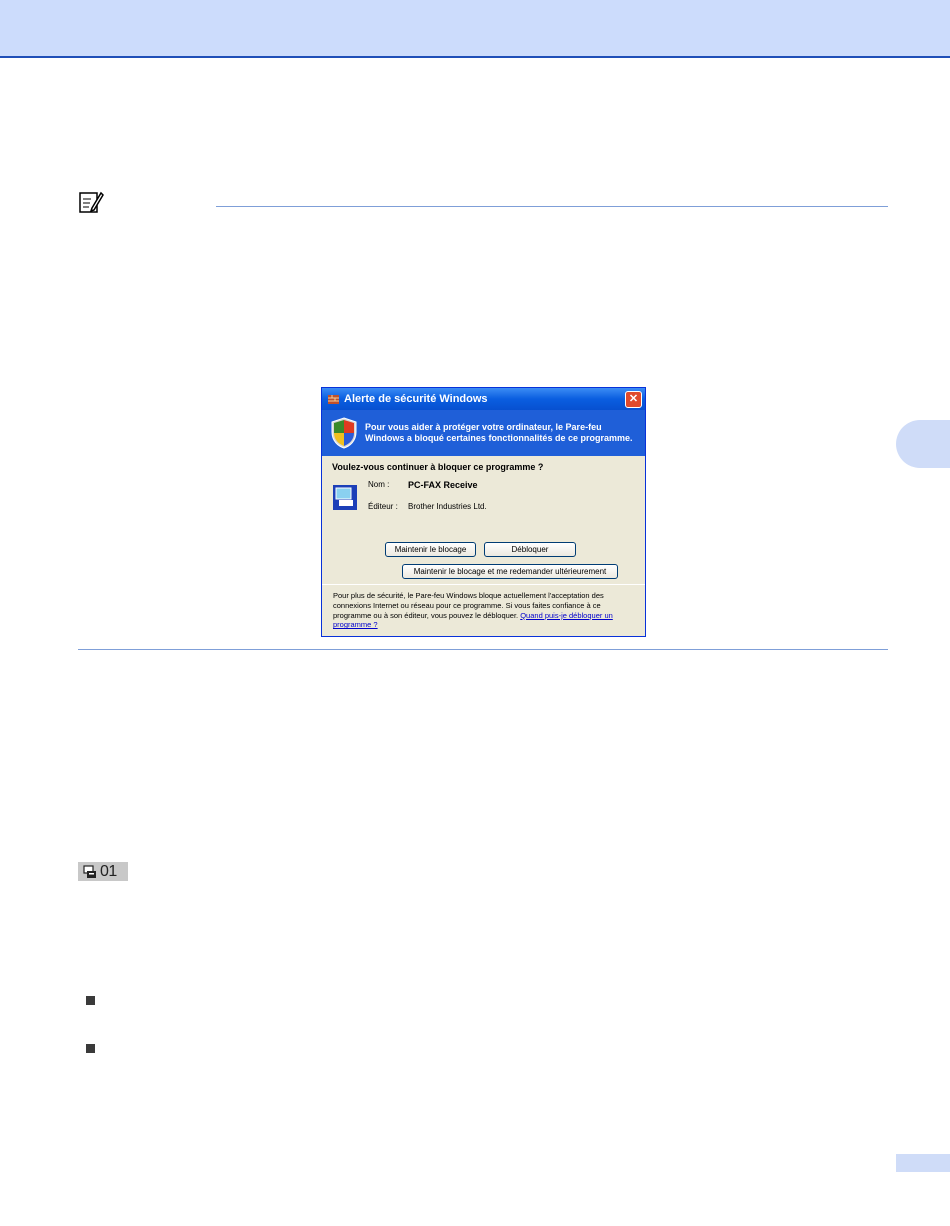 This screenshot has height=1226, width=950. What do you see at coordinates (443, 485) in the screenshot?
I see `name-value: PC-FAX Receive` at bounding box center [443, 485].